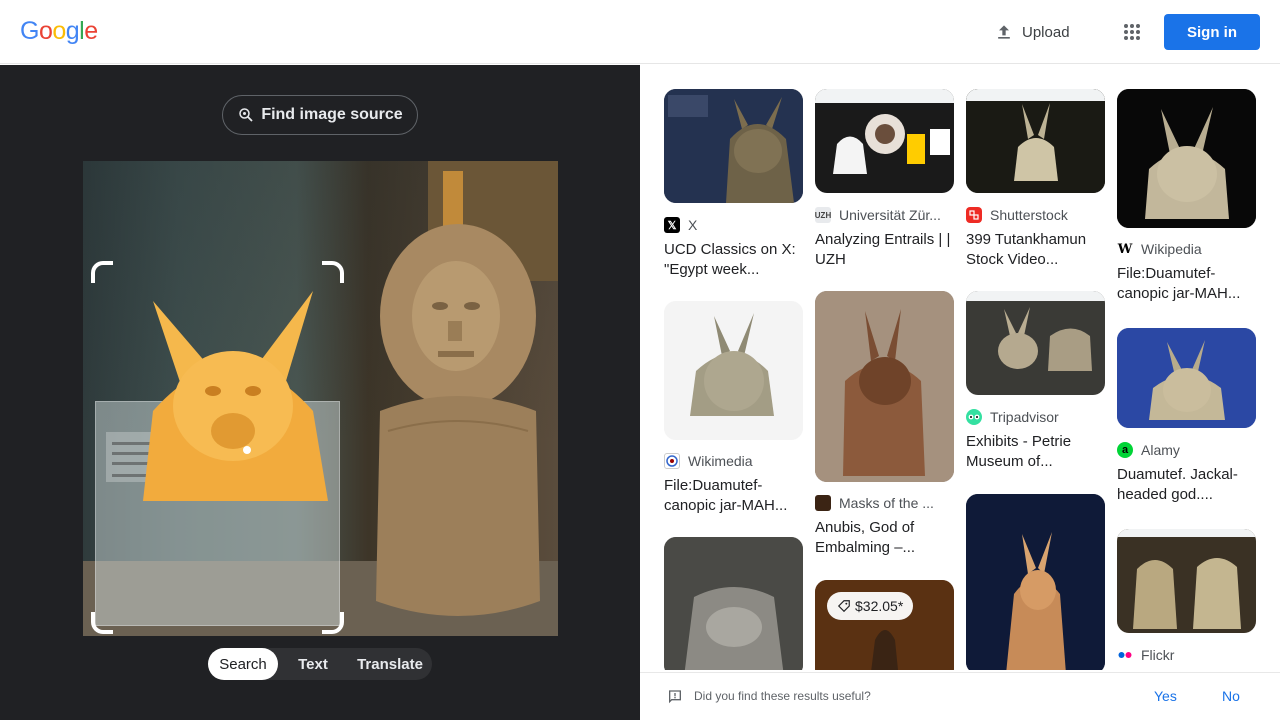 This screenshot has height=720, width=1280. Describe the element at coordinates (313, 664) in the screenshot. I see `tab-text: Text` at that location.